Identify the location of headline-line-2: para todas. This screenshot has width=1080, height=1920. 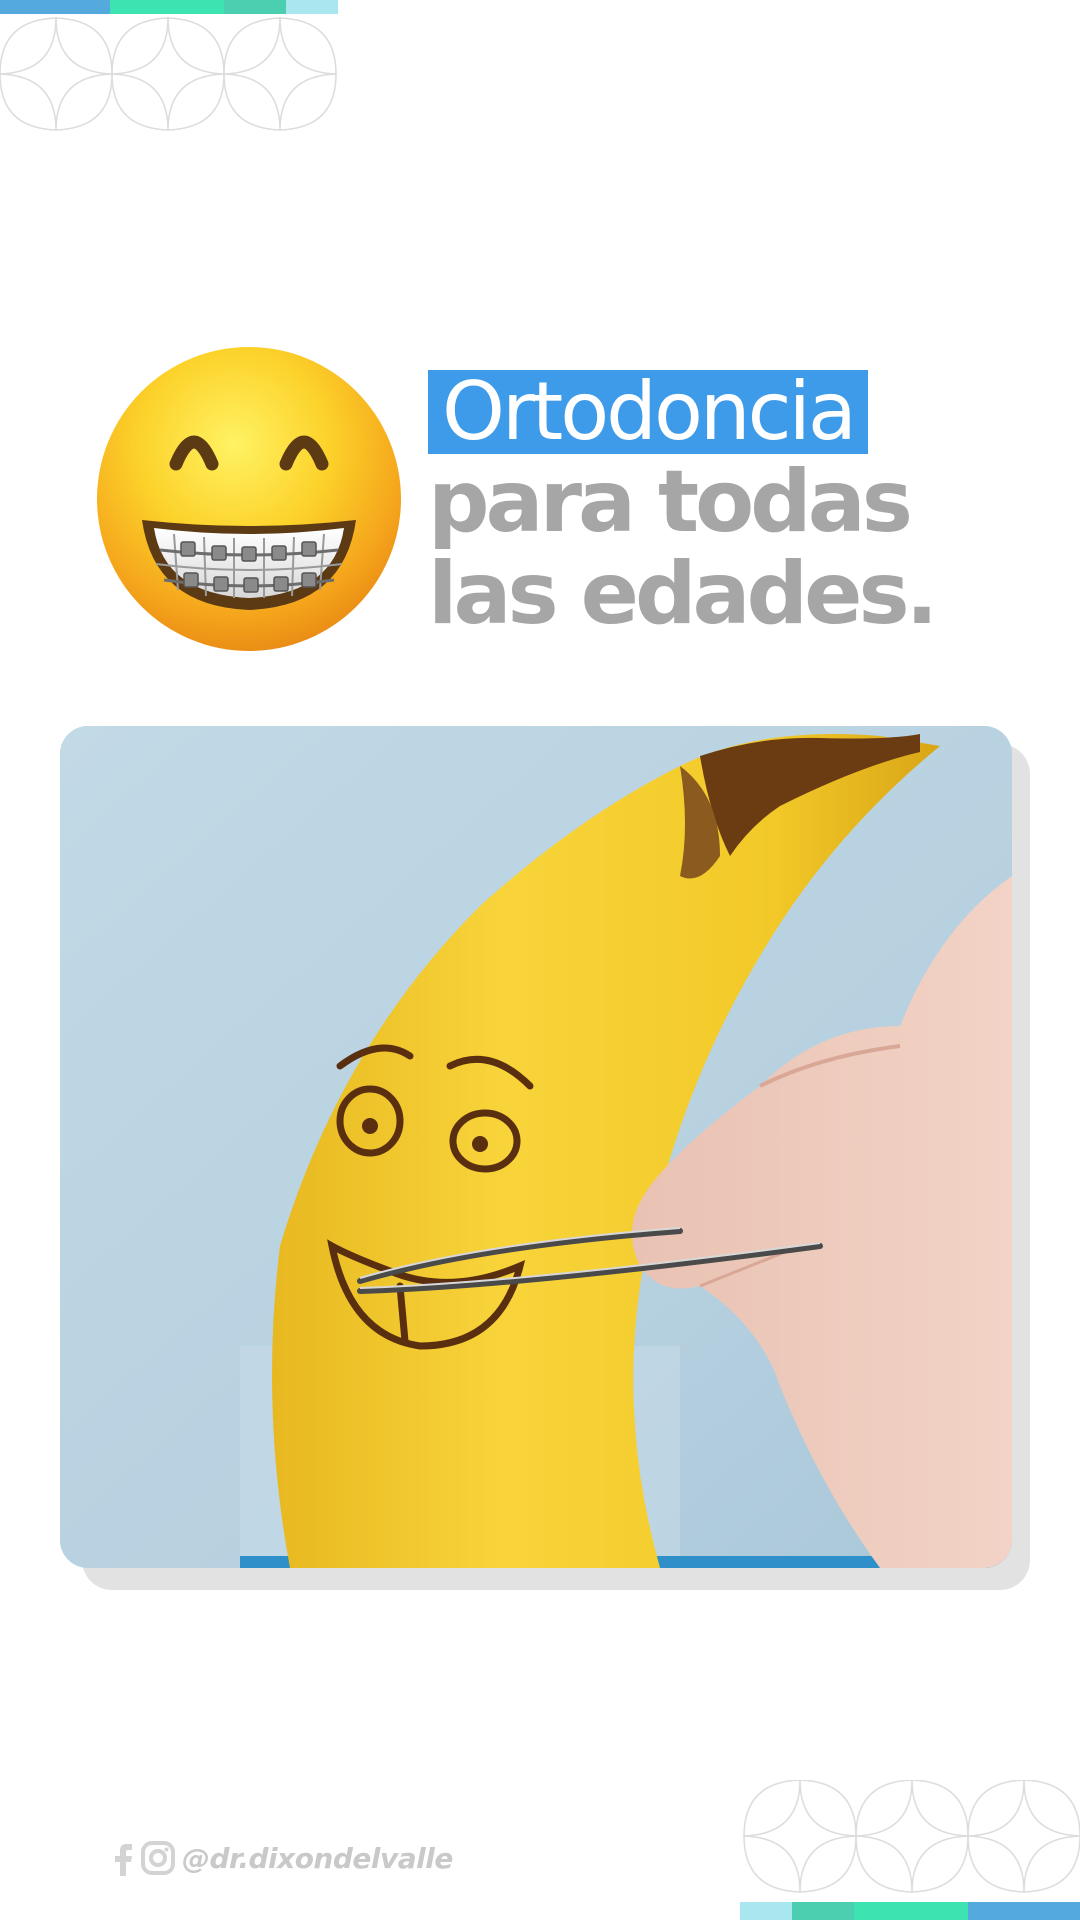
(670, 502).